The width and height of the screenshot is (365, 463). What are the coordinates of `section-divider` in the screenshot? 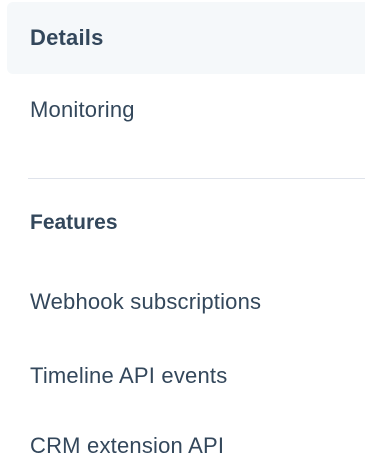 It's located at (196, 178).